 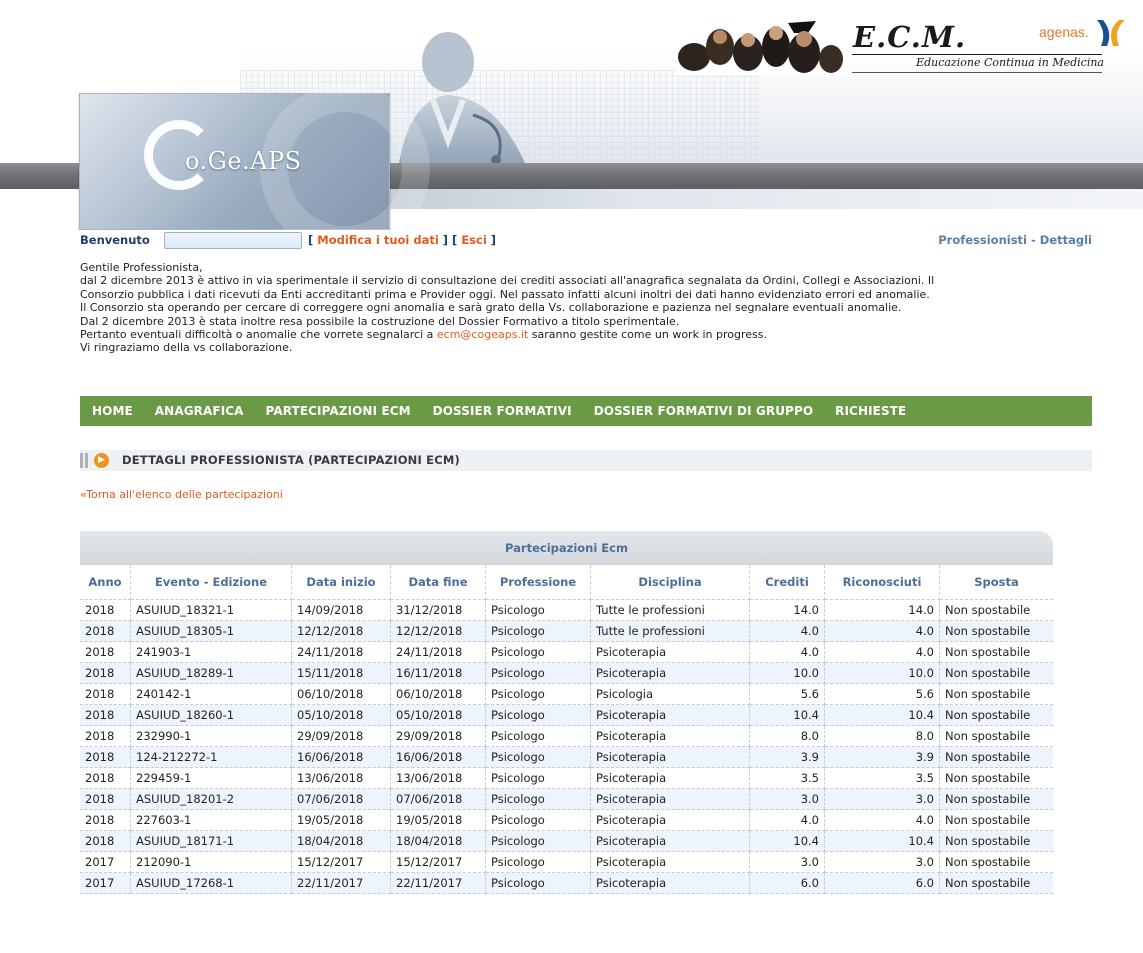 I want to click on username-field, so click(x=233, y=240).